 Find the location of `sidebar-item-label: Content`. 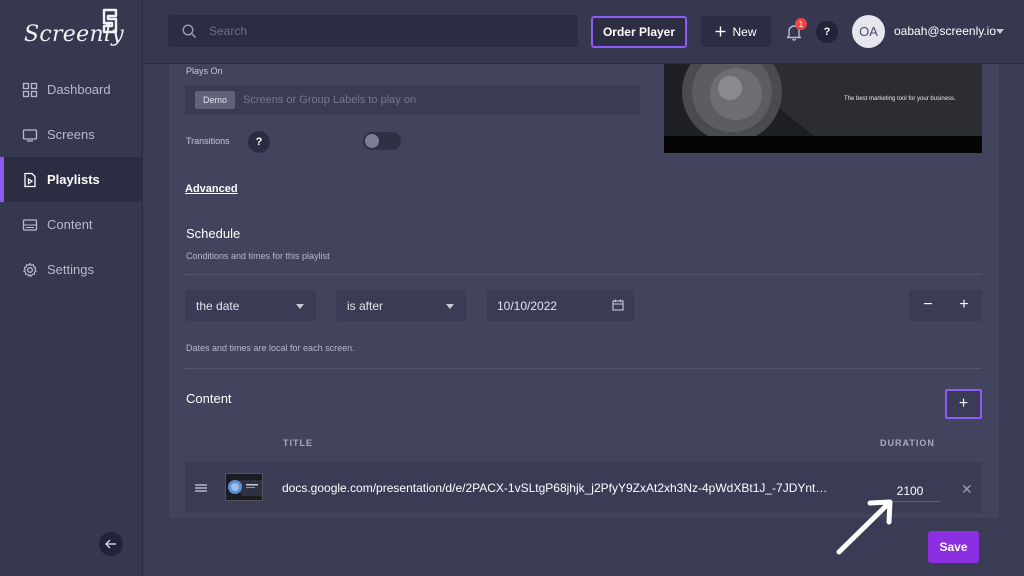

sidebar-item-label: Content is located at coordinates (70, 224).